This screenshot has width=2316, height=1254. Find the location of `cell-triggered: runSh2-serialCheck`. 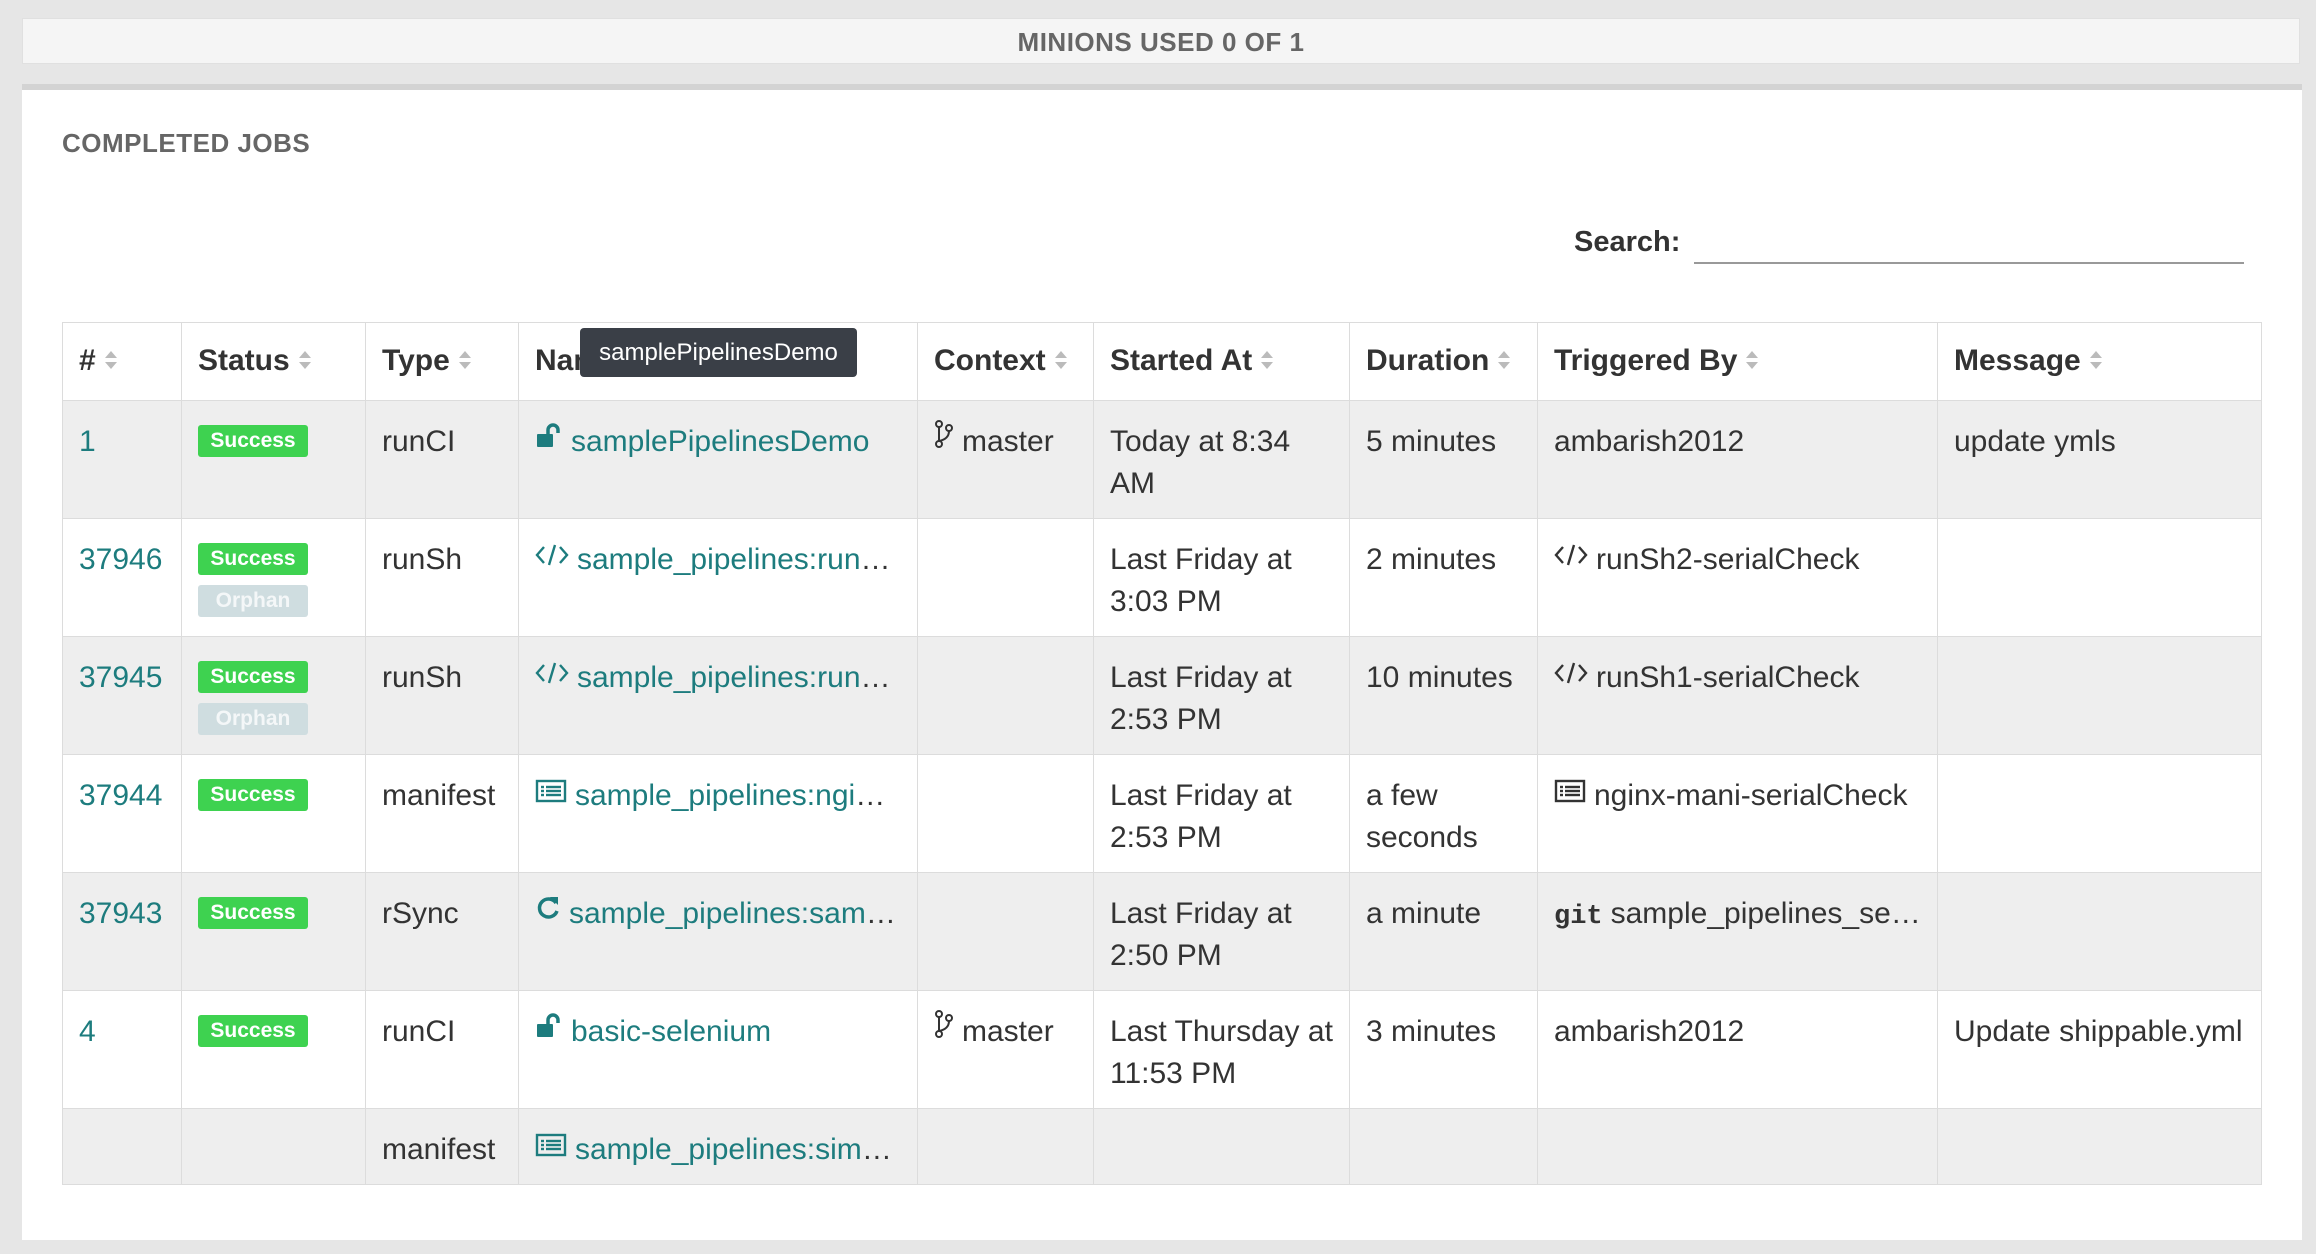

cell-triggered: runSh2-serialCheck is located at coordinates (1737, 578).